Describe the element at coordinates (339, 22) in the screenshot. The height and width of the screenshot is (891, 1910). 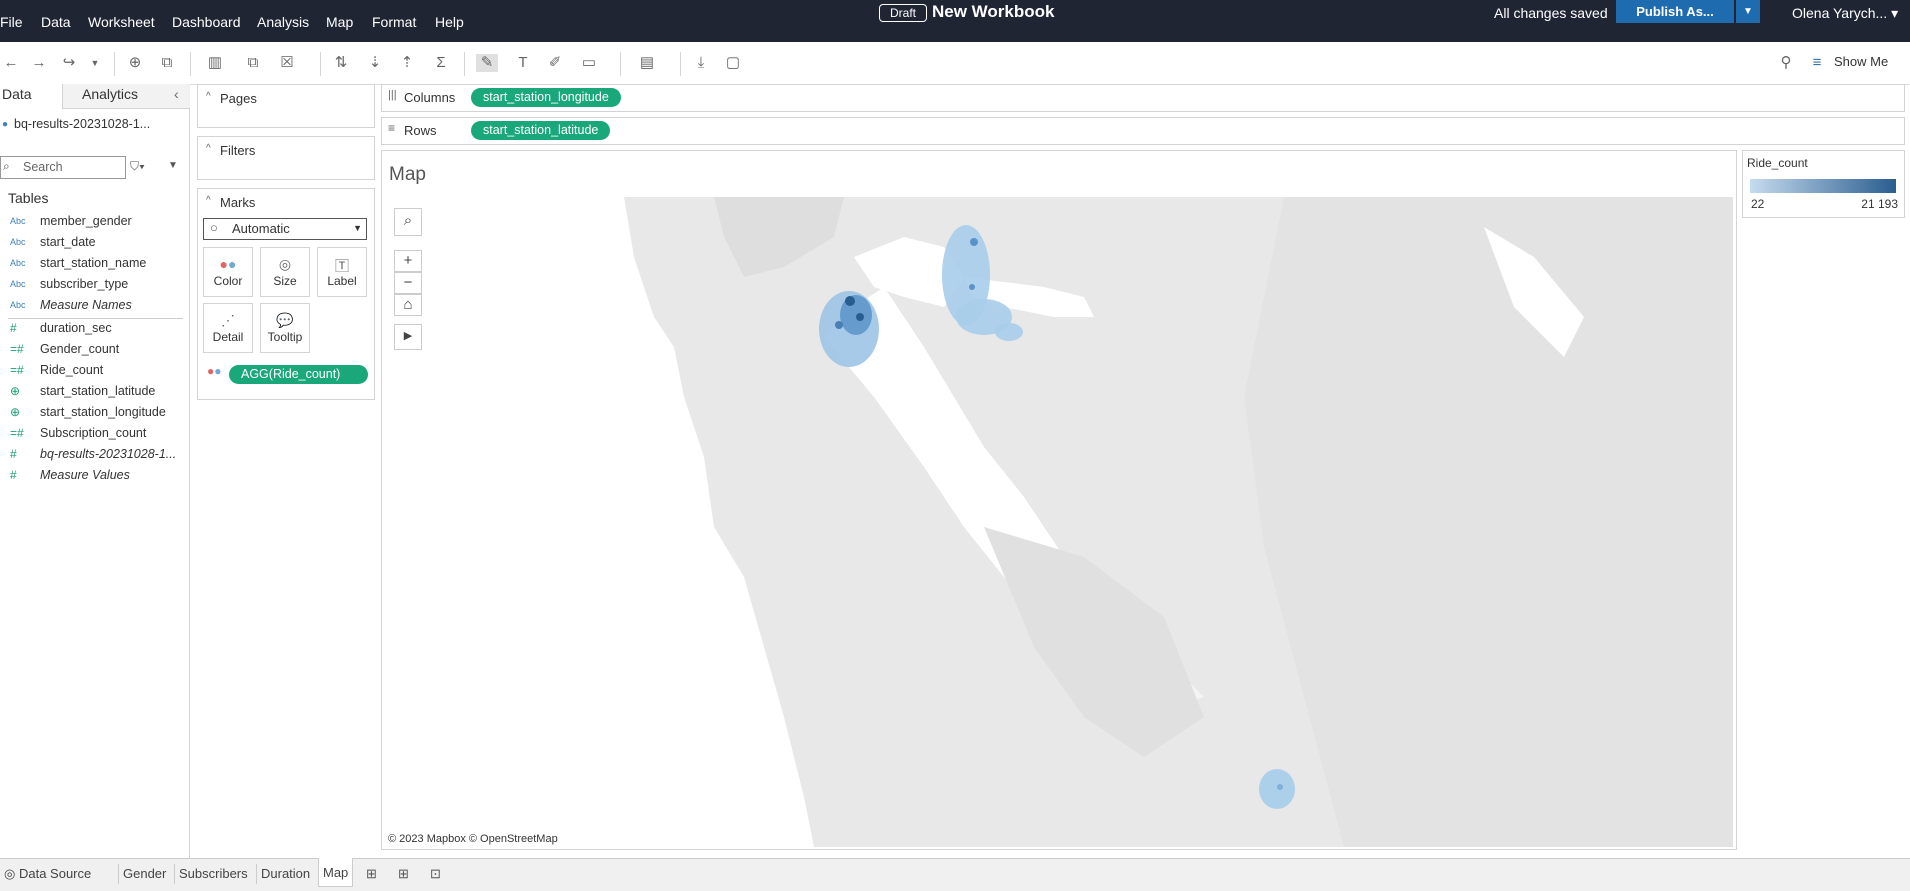
I see `menu-map: Map` at that location.